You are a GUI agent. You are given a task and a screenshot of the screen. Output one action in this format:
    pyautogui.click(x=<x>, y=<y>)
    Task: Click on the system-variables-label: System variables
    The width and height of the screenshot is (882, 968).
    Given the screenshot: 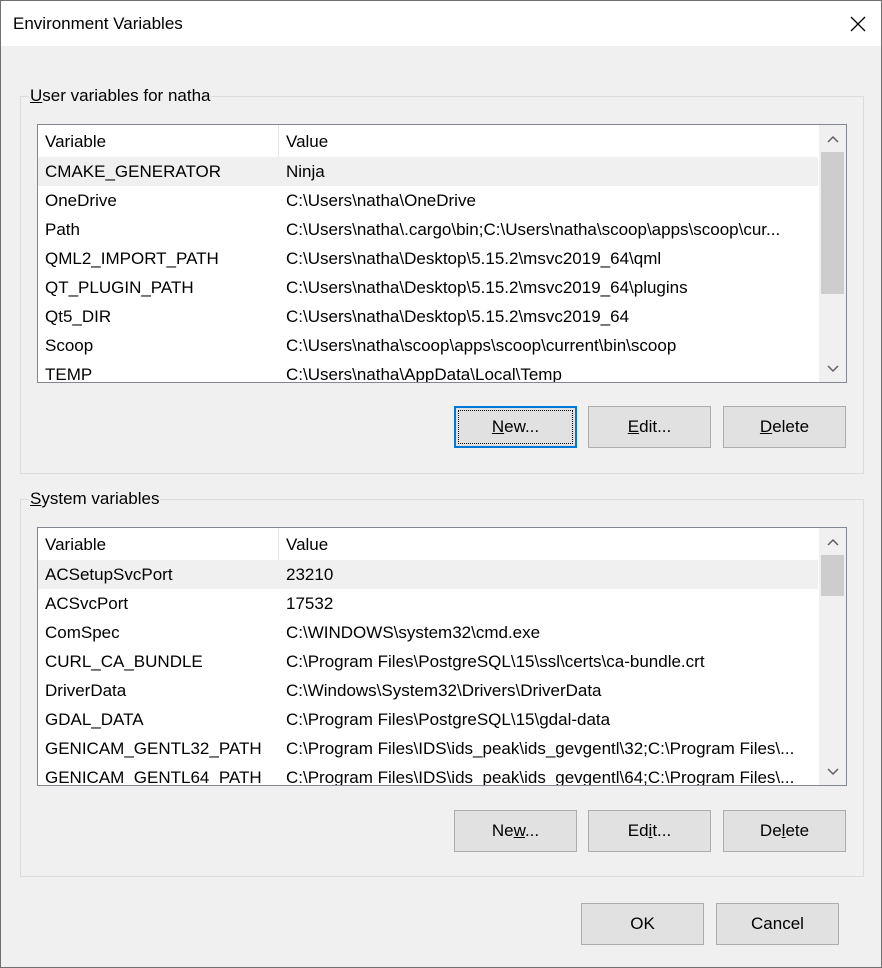 What is the action you would take?
    pyautogui.click(x=95, y=499)
    